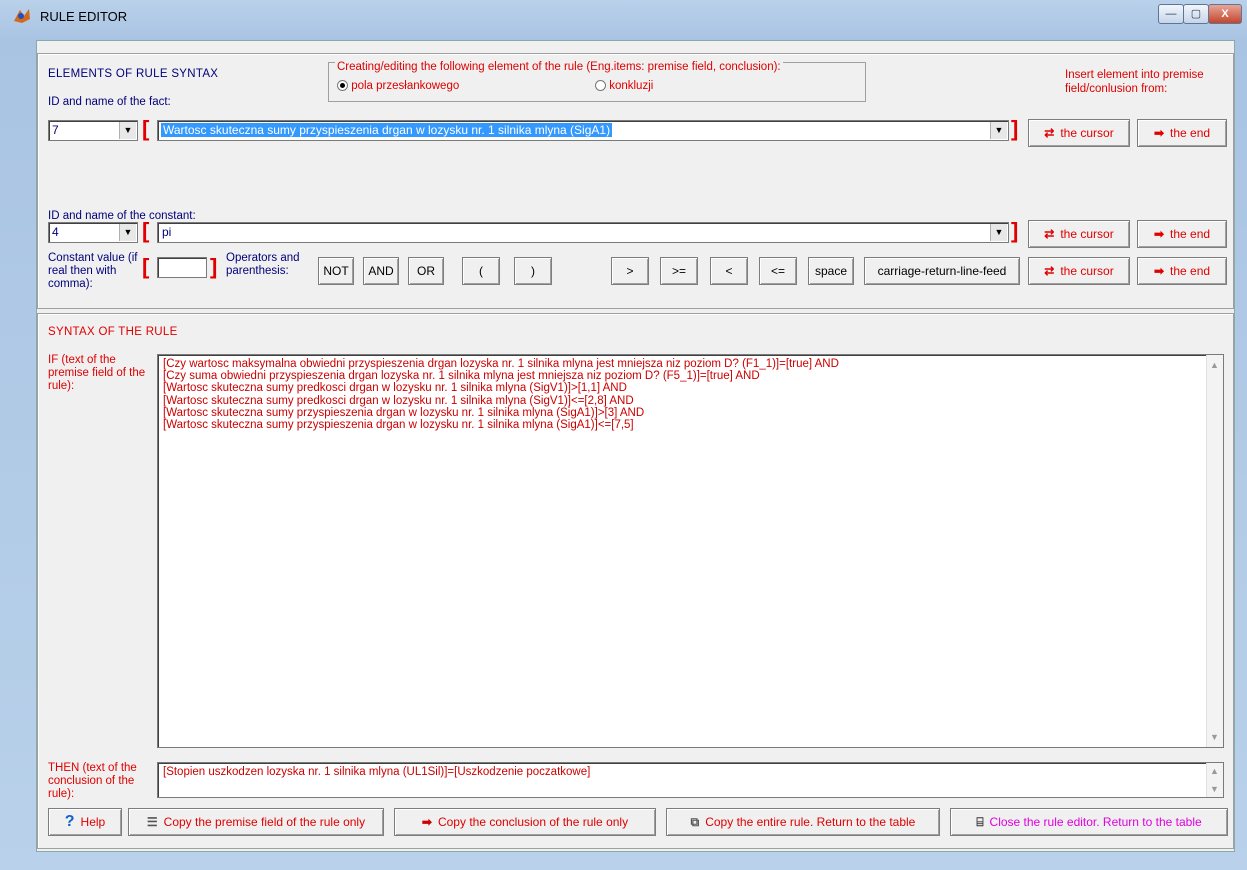  I want to click on crlf-button: carriage-return-line-feed, so click(942, 271).